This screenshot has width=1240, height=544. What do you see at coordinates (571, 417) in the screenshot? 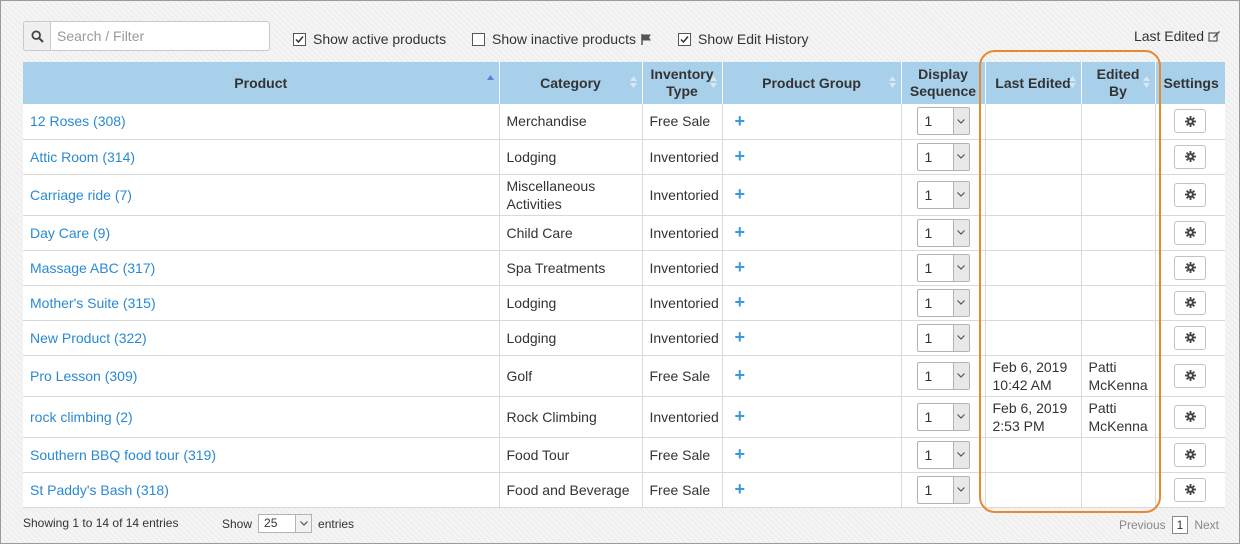
I see `category-cell: Rock Climbing` at bounding box center [571, 417].